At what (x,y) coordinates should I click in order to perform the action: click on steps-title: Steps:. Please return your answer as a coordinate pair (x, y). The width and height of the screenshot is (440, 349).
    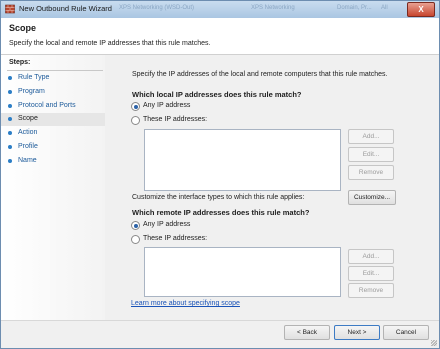
    Looking at the image, I should click on (55, 65).